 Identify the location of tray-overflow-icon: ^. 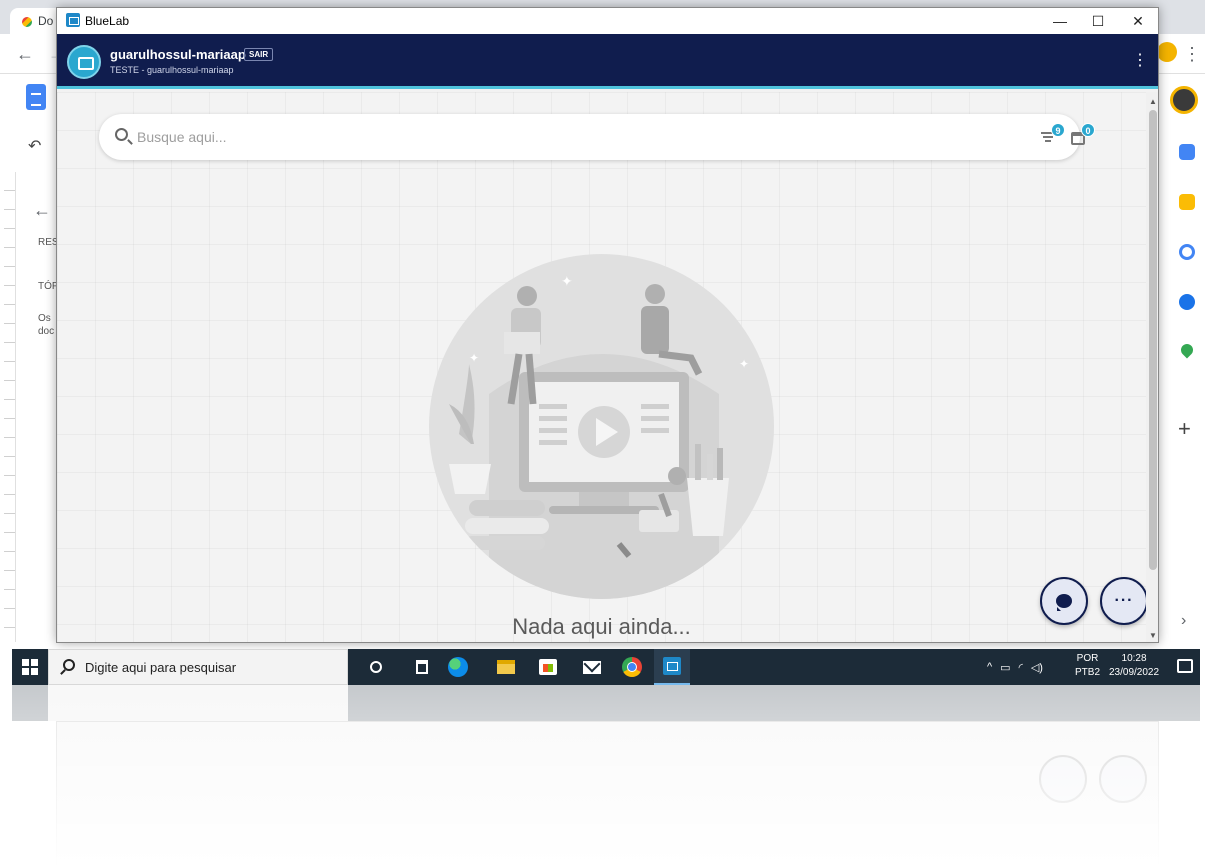
(989, 667).